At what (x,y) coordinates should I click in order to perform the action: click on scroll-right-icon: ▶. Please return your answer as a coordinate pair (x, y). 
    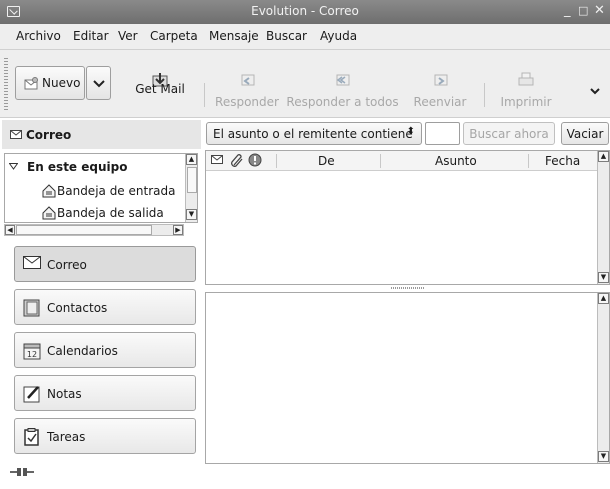
    Looking at the image, I should click on (178, 230).